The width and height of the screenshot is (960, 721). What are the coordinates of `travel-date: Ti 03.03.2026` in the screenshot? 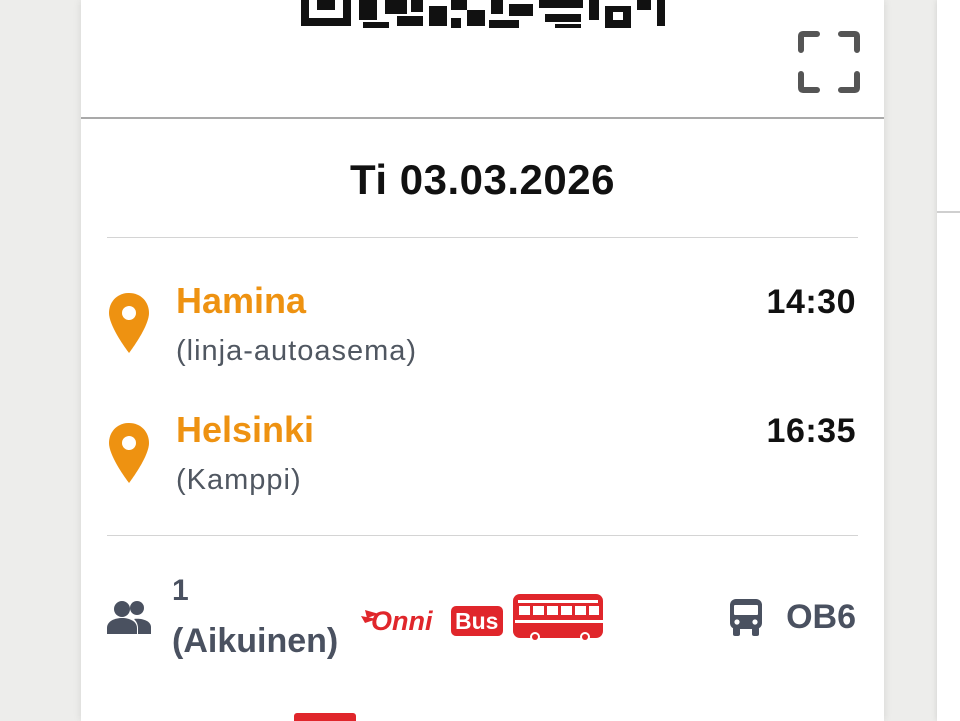 It's located at (482, 179).